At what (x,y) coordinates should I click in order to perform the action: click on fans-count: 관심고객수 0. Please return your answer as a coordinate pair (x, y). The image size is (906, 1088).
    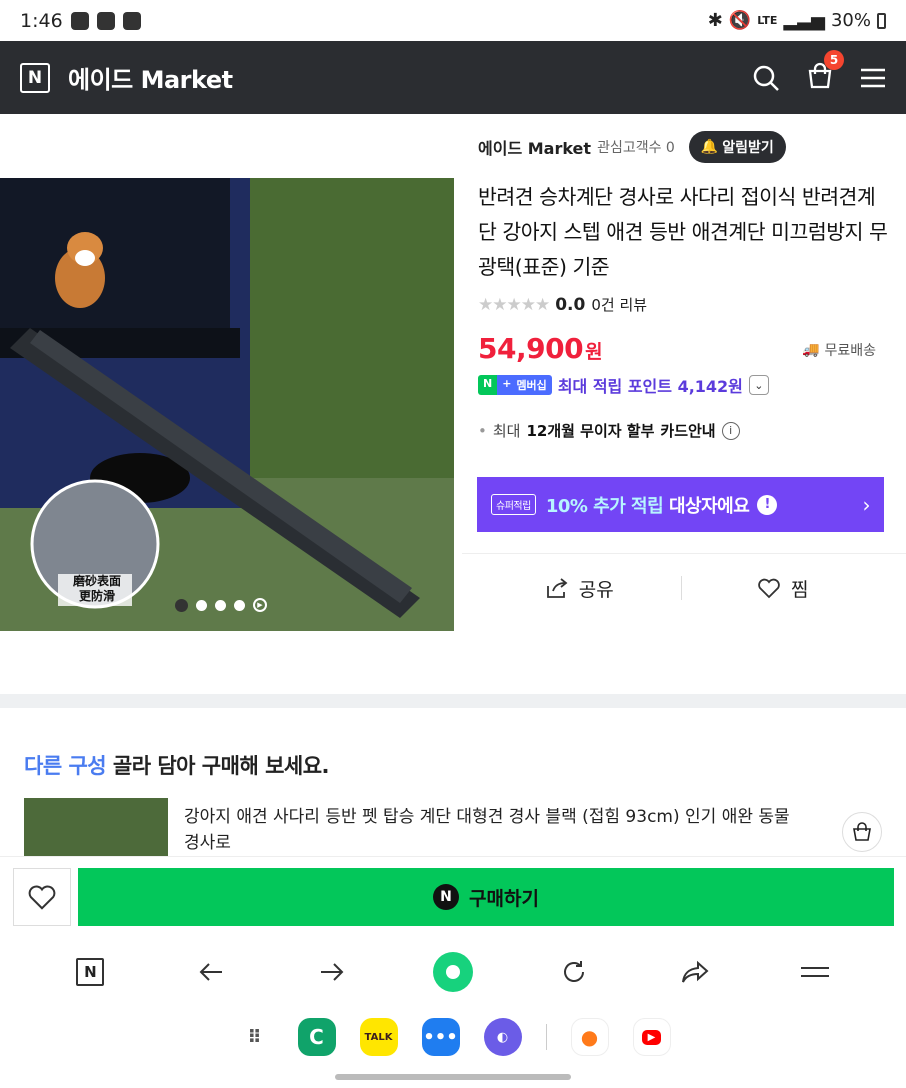
    Looking at the image, I should click on (636, 148).